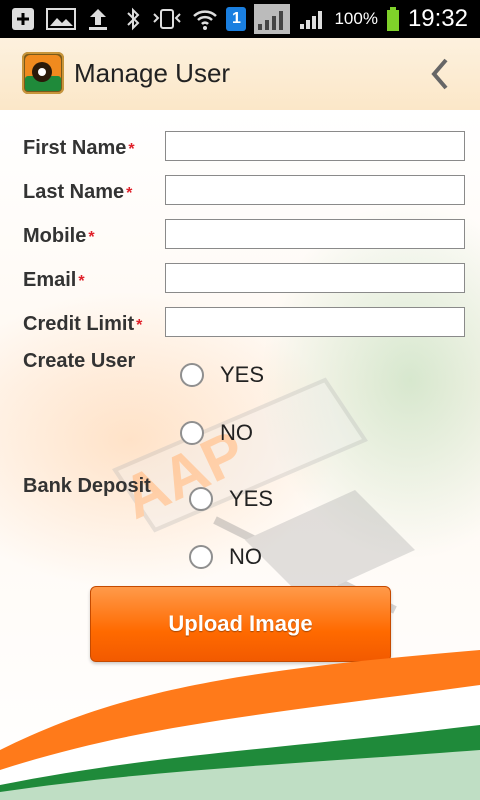  Describe the element at coordinates (240, 74) in the screenshot. I see `app-bar: Manage User` at that location.